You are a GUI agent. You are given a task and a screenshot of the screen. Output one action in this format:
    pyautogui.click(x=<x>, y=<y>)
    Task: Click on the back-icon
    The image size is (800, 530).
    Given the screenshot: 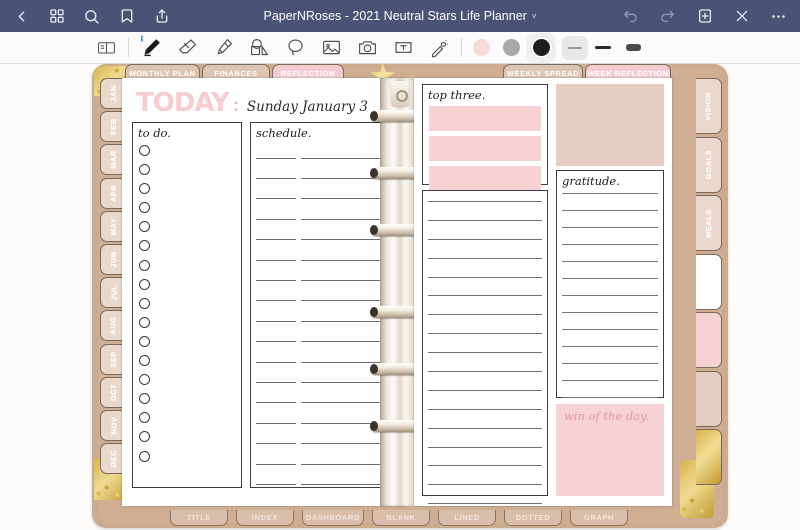 What is the action you would take?
    pyautogui.click(x=21, y=16)
    